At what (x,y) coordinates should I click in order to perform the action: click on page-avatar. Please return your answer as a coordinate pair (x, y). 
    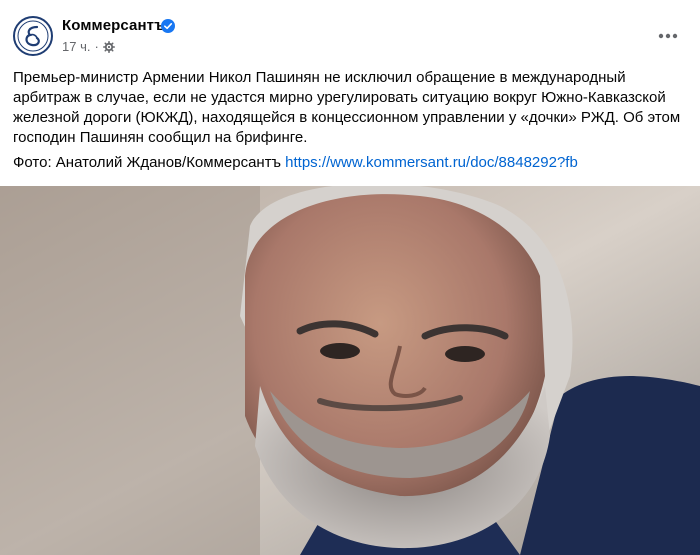
    Looking at the image, I should click on (33, 36).